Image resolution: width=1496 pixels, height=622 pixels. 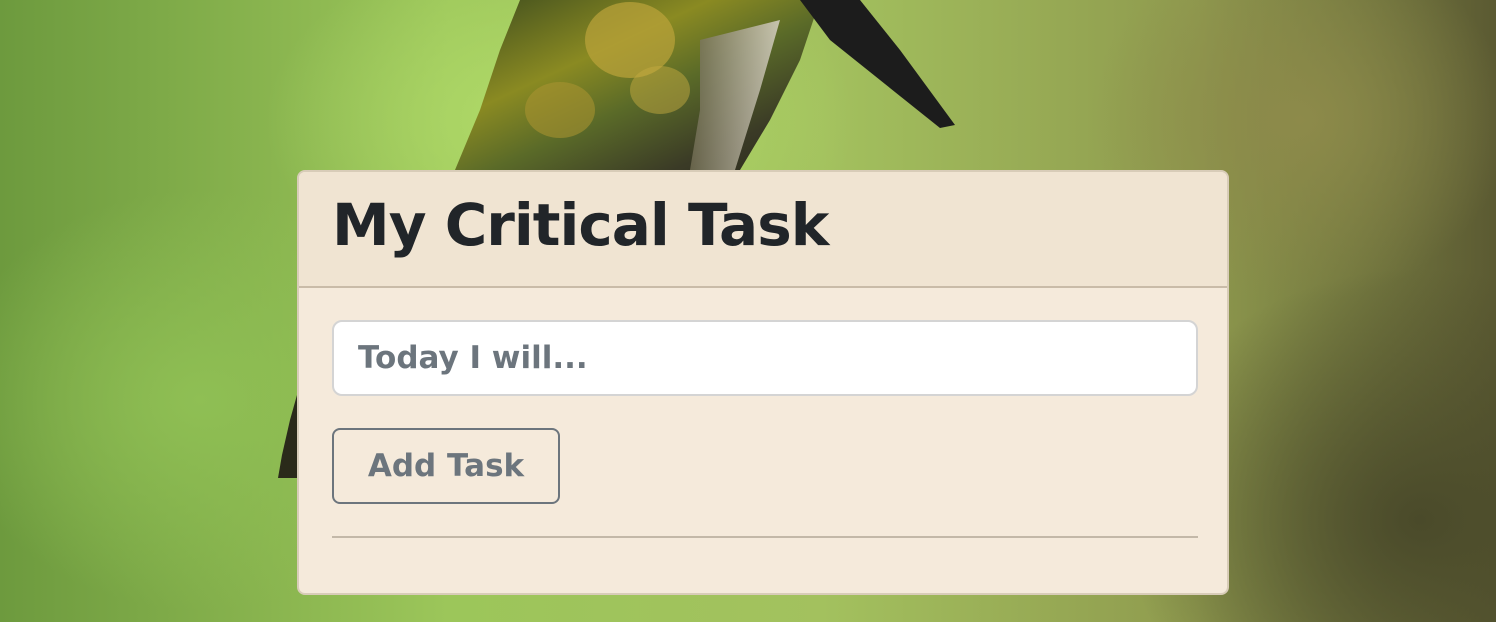 I want to click on add-task-button: Add Task, so click(x=446, y=466).